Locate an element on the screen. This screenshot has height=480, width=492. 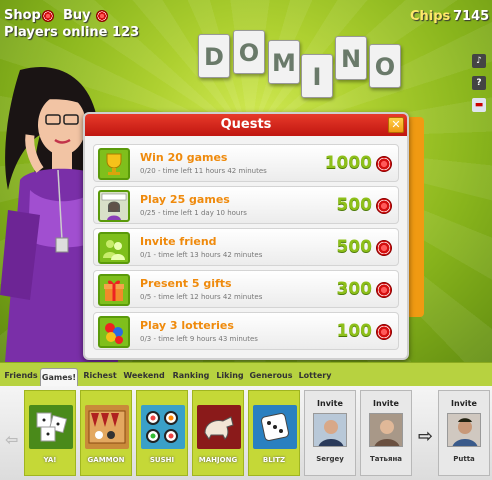
domino-girl-icon is located at coordinates (114, 206).